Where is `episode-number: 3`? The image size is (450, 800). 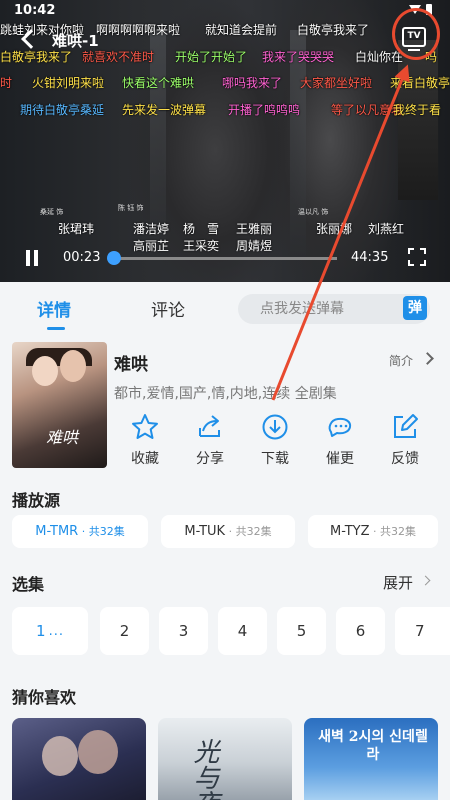
episode-number: 3 is located at coordinates (183, 631).